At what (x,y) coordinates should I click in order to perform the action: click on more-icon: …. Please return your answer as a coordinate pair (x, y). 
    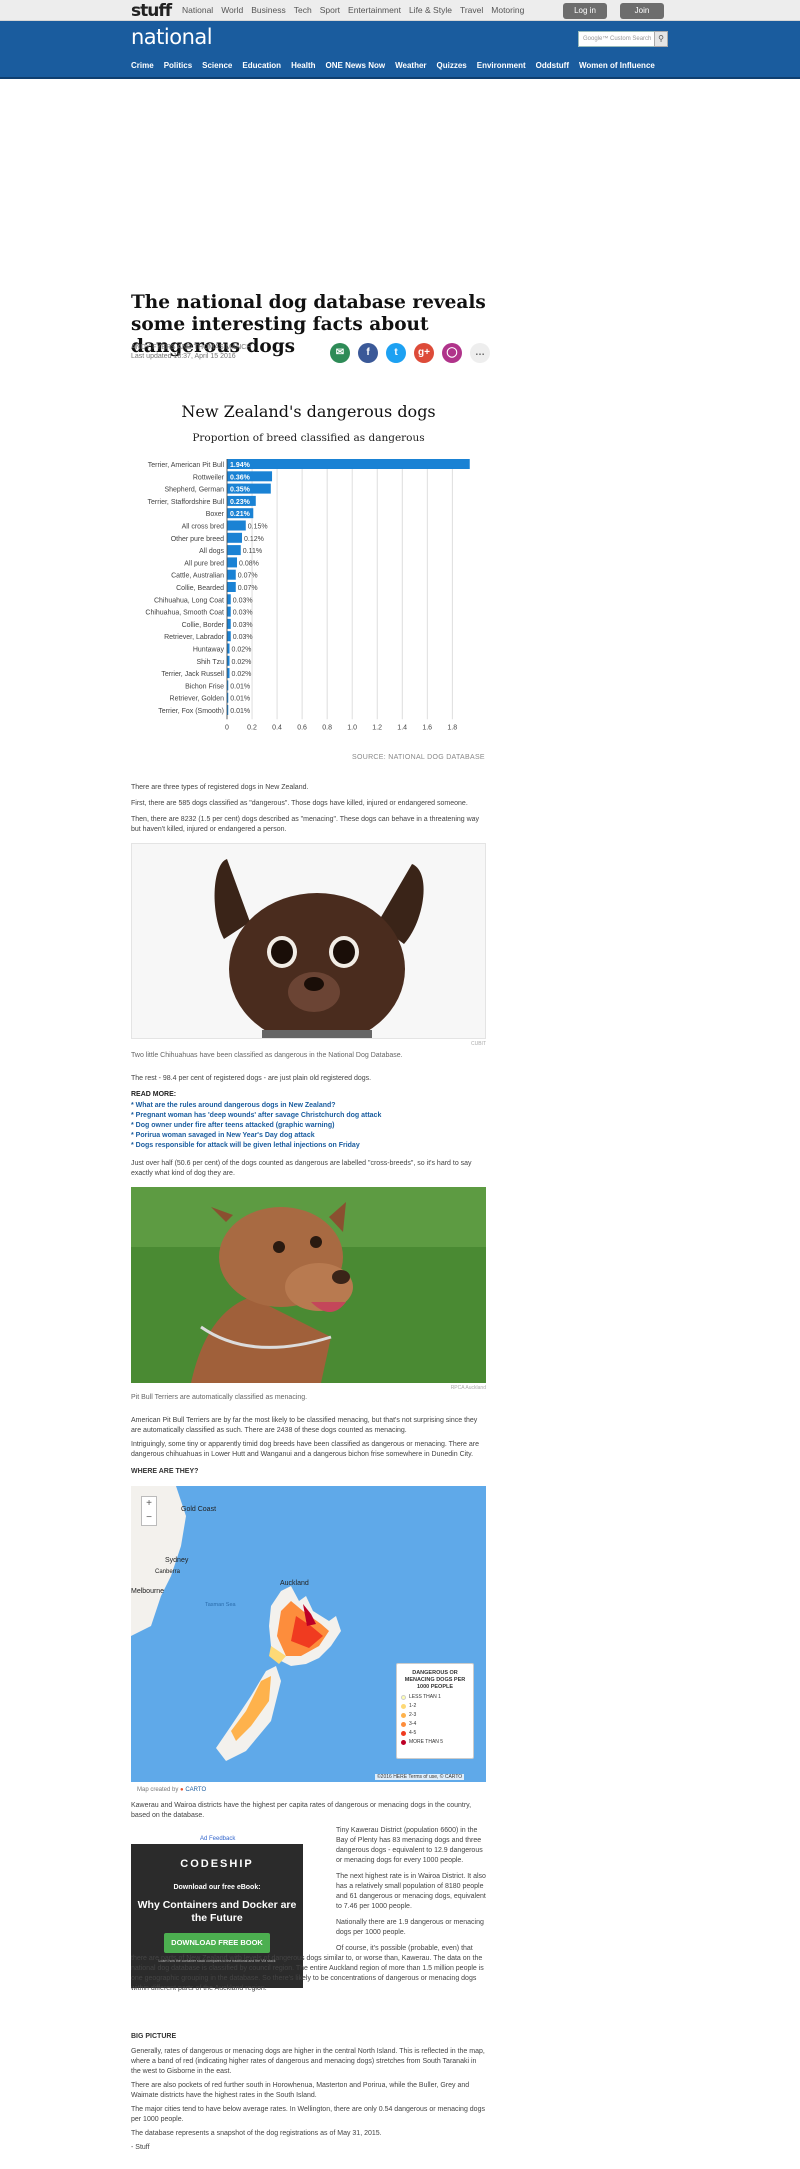
    Looking at the image, I should click on (480, 353).